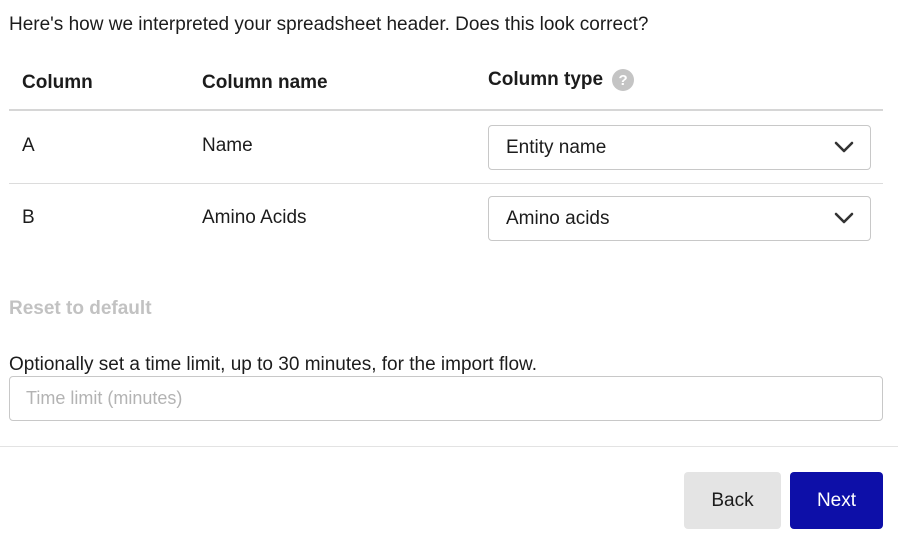  What do you see at coordinates (80, 309) in the screenshot?
I see `reset-to-default-link: Reset to default` at bounding box center [80, 309].